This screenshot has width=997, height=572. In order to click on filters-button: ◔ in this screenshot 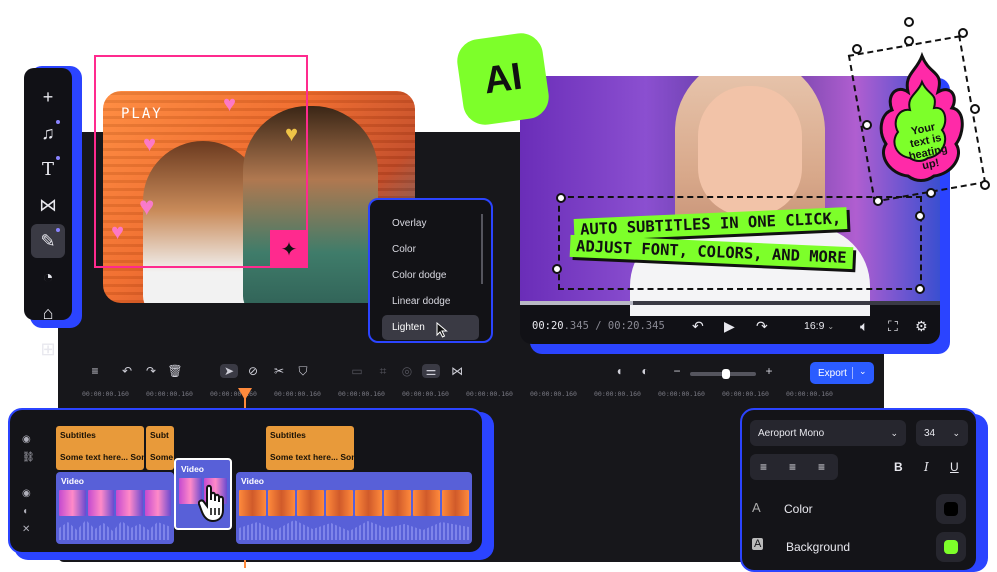, I will do `click(48, 277)`.